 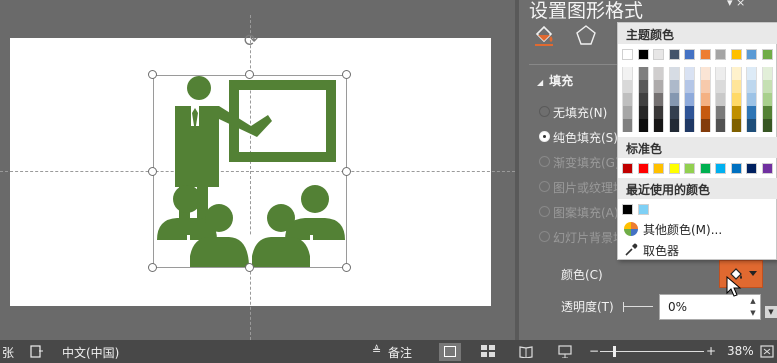 I want to click on radio-no-fill: 无填充(N), so click(x=573, y=112).